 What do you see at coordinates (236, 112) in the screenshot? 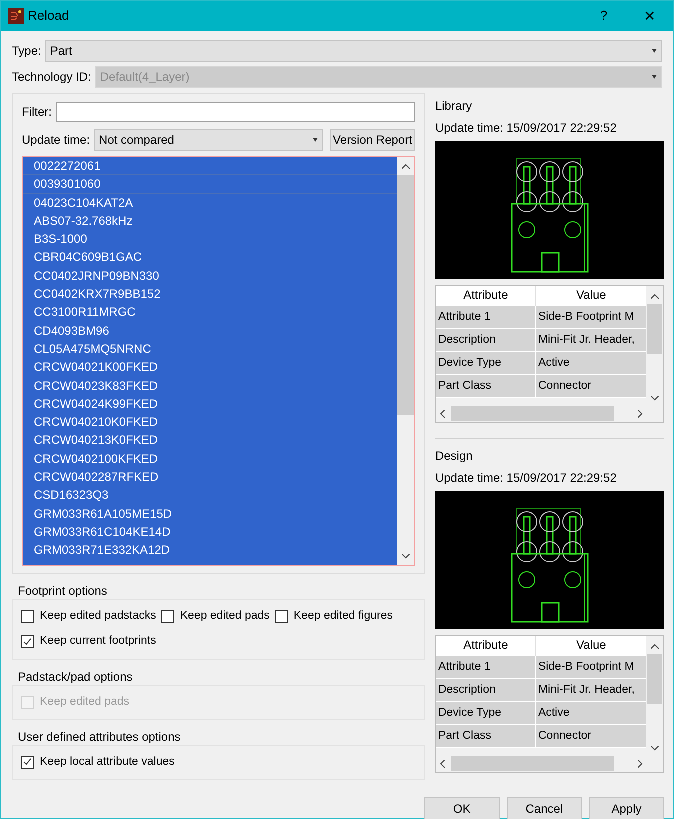
I see `filter-field` at bounding box center [236, 112].